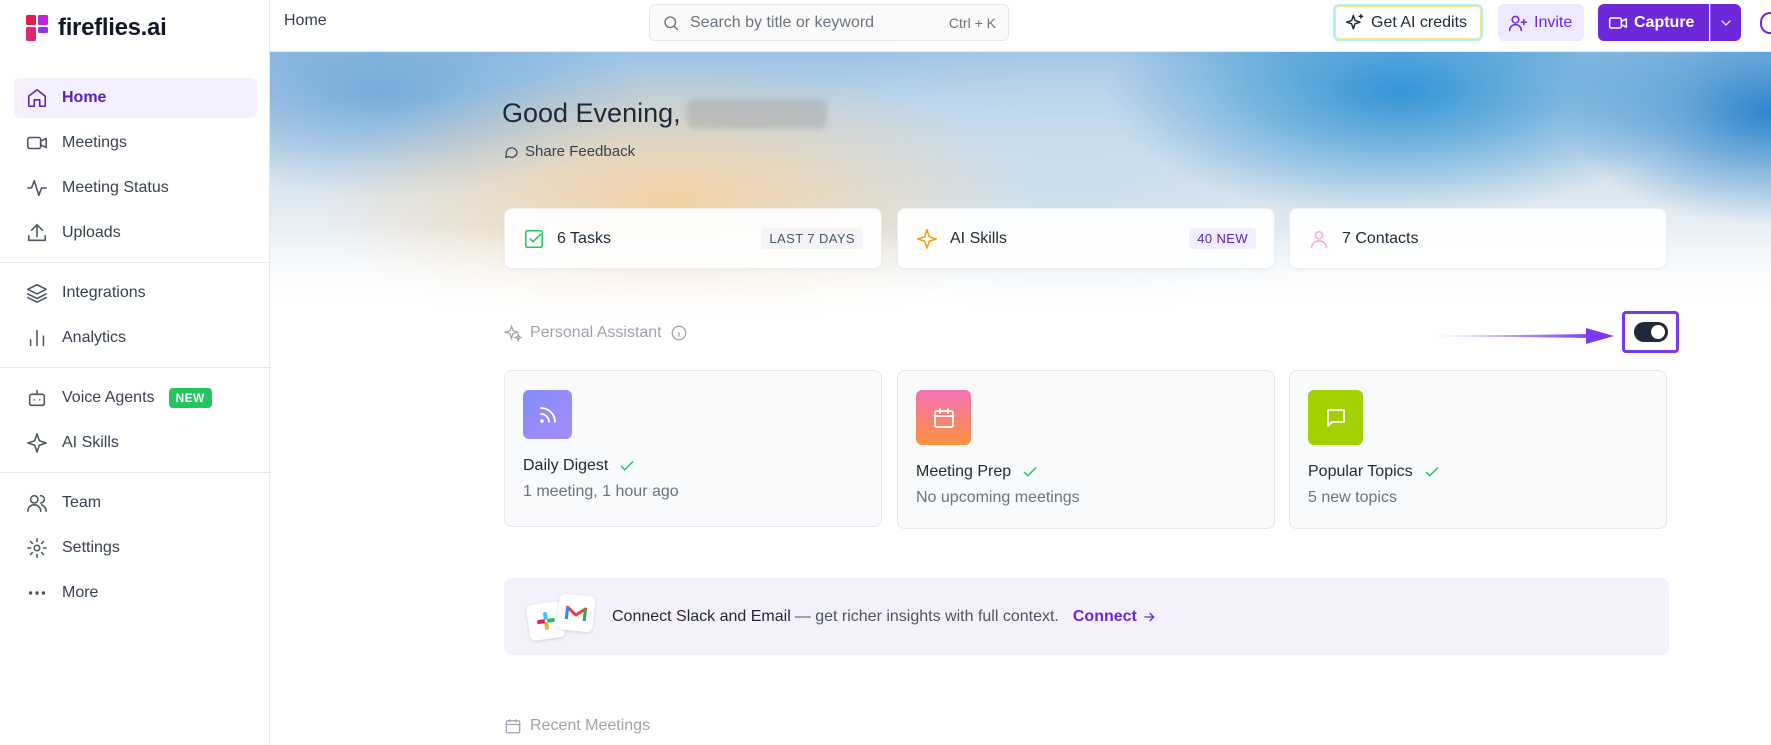  What do you see at coordinates (91, 232) in the screenshot?
I see `sidebar-item-label: Uploads` at bounding box center [91, 232].